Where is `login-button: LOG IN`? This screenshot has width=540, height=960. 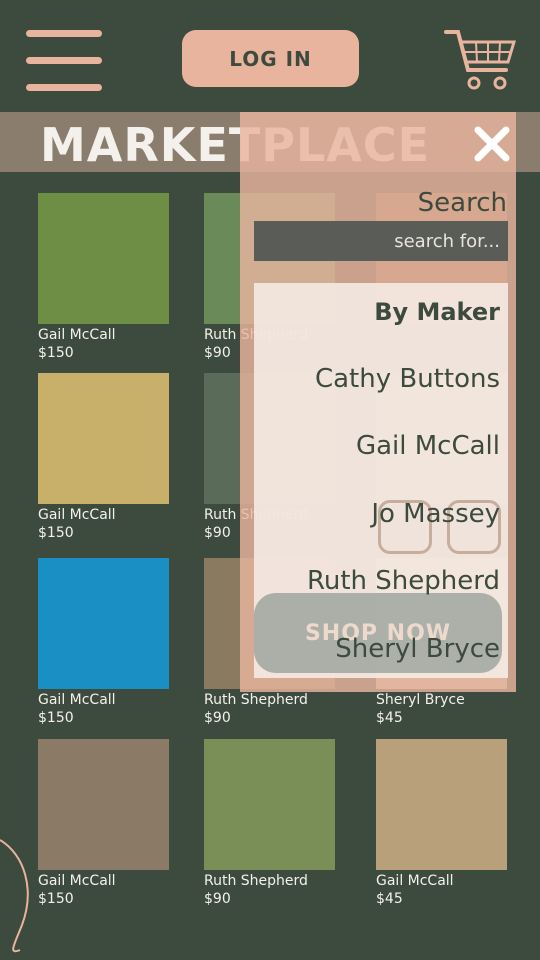 login-button: LOG IN is located at coordinates (270, 58).